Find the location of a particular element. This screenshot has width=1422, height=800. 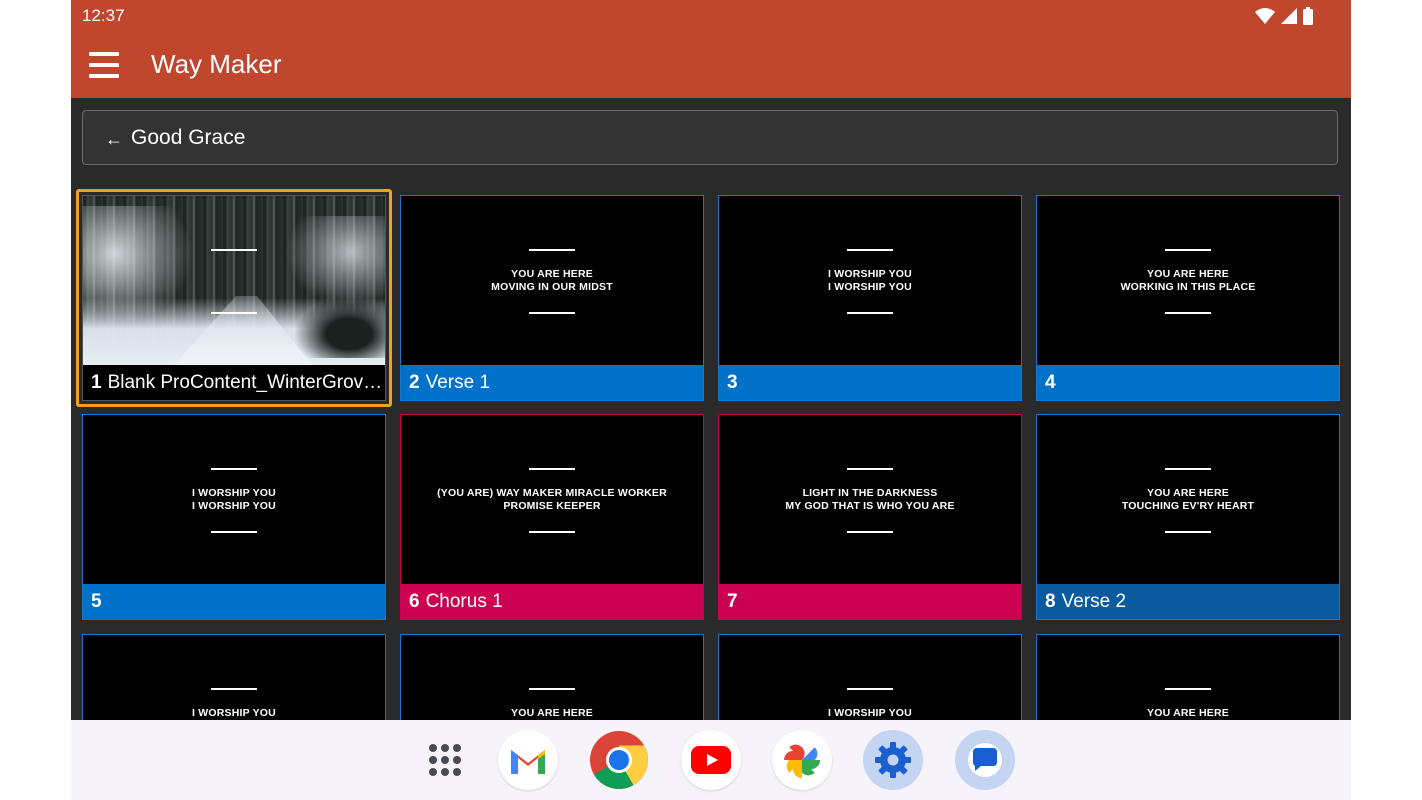

app-title: Way Maker is located at coordinates (216, 64).